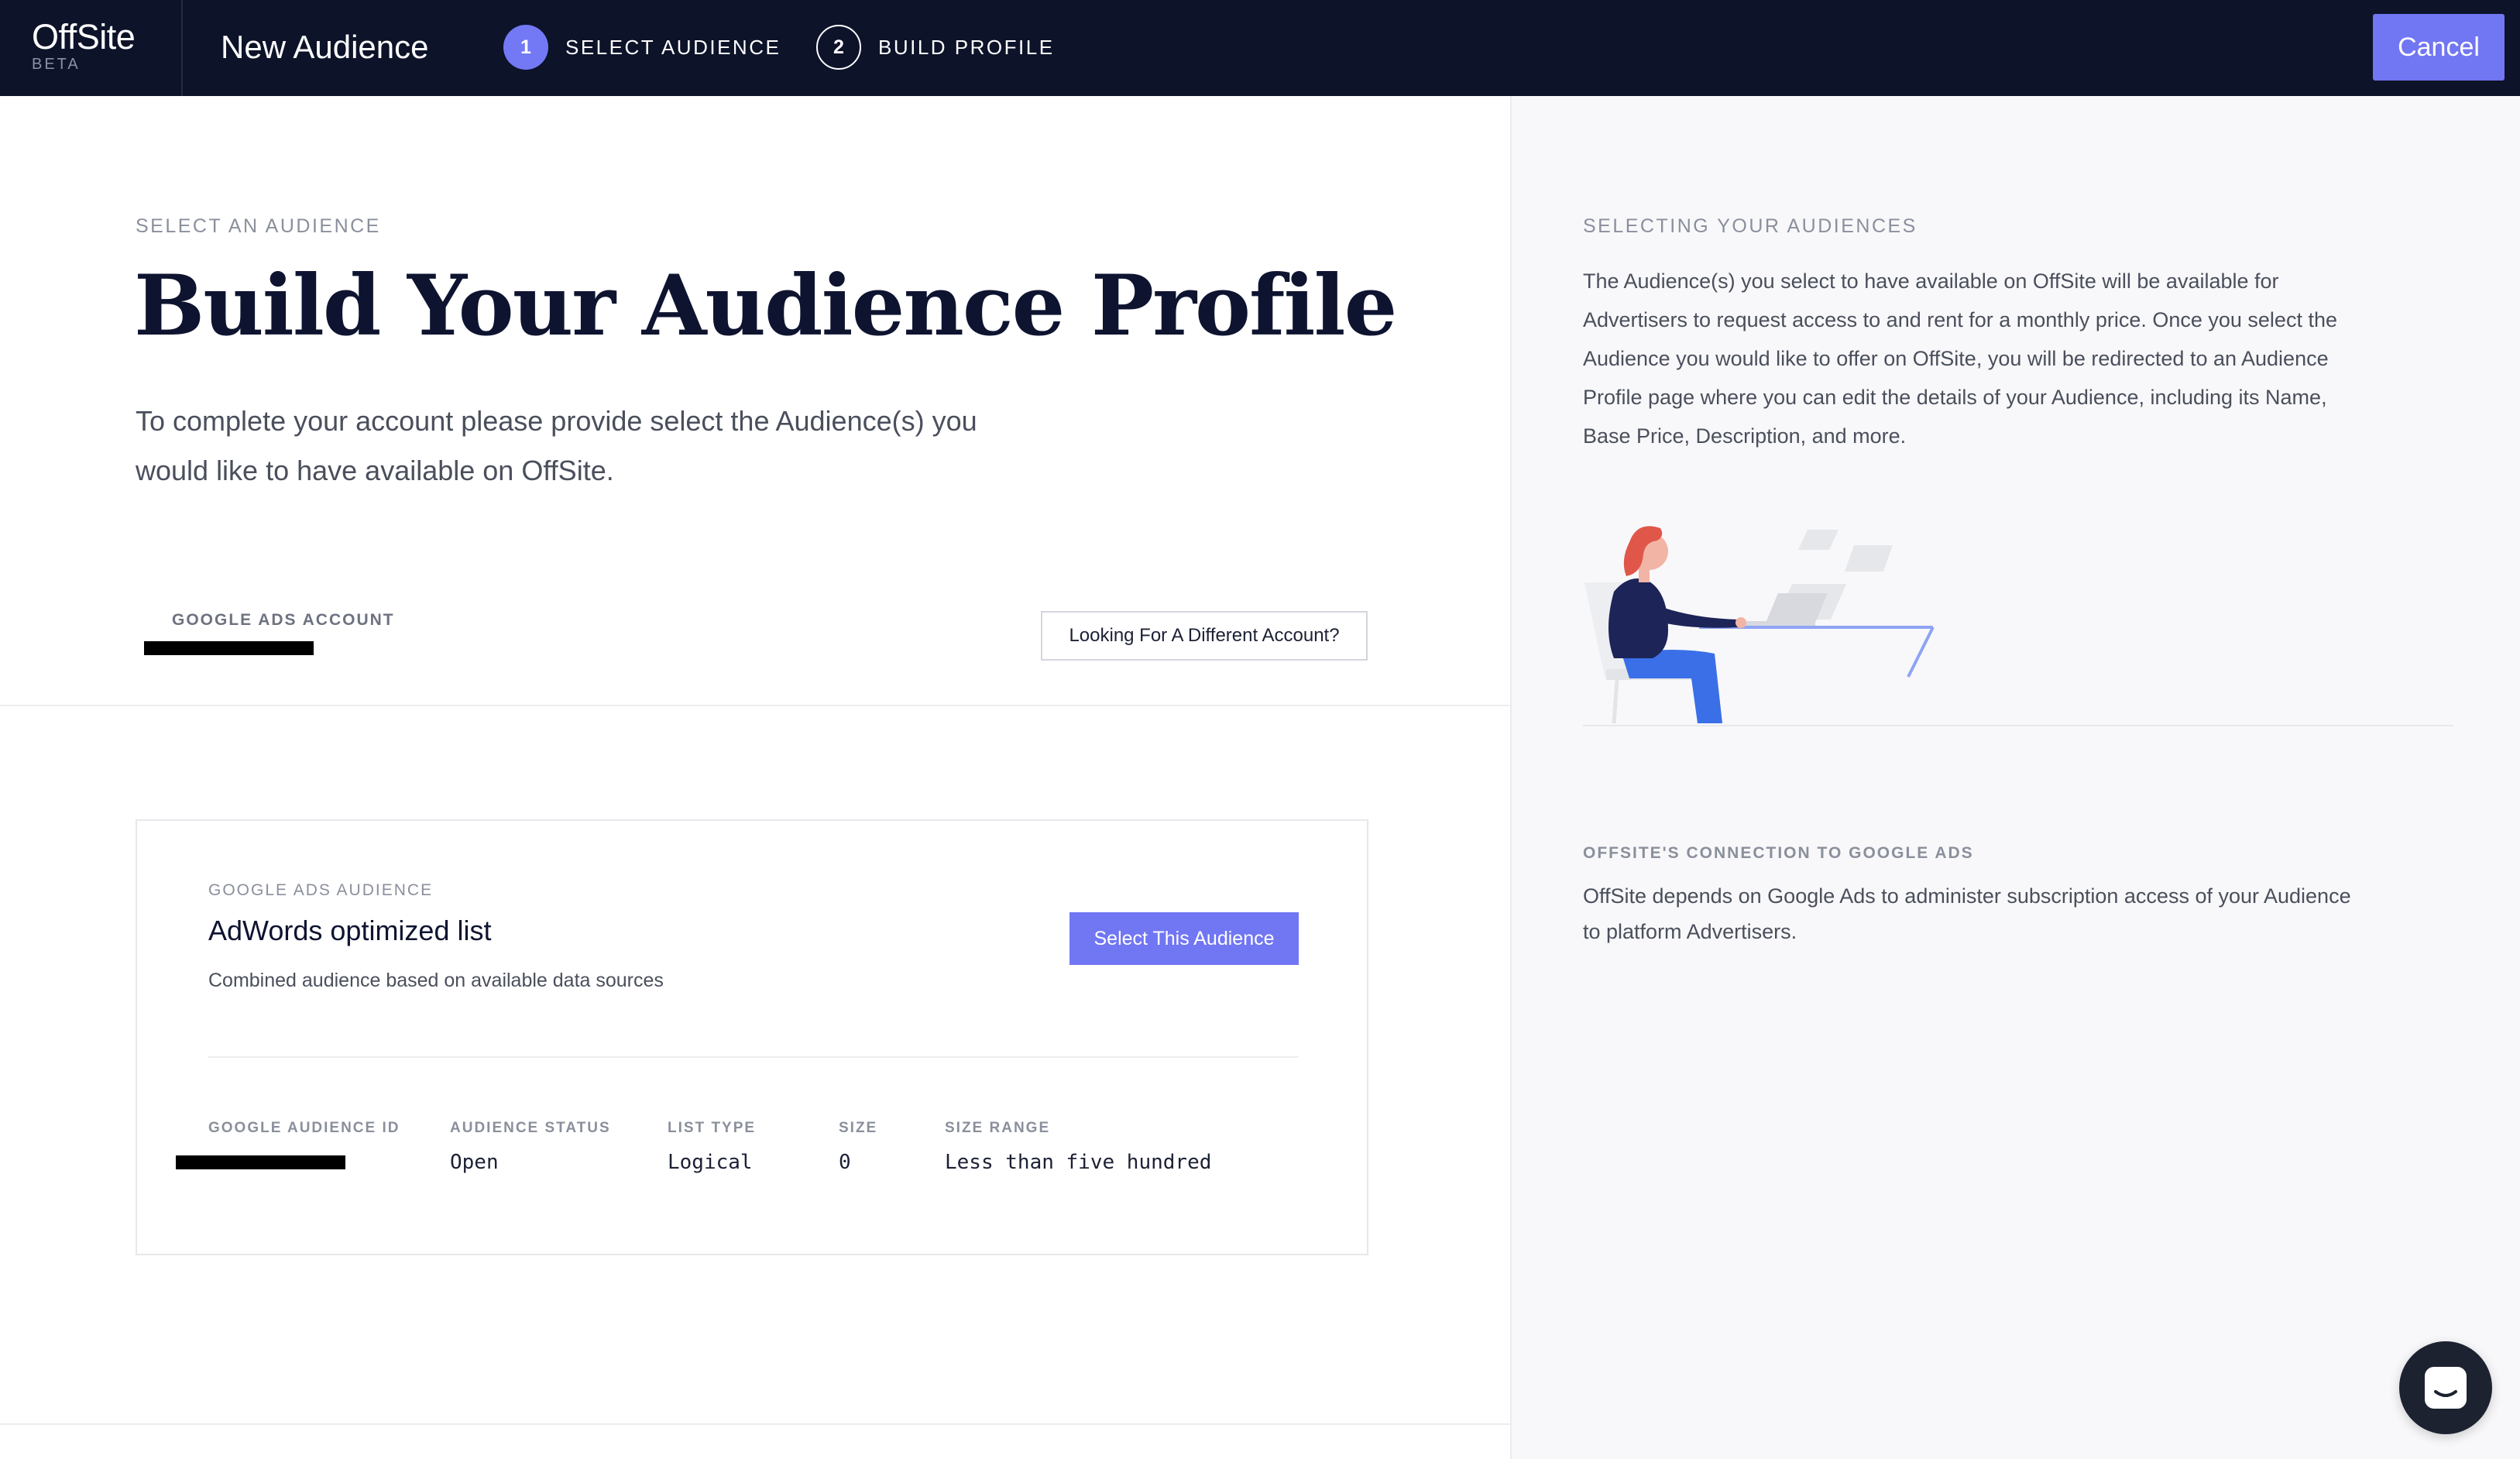 This screenshot has height=1459, width=2520. I want to click on select-audience-button: Select This Audience, so click(1184, 939).